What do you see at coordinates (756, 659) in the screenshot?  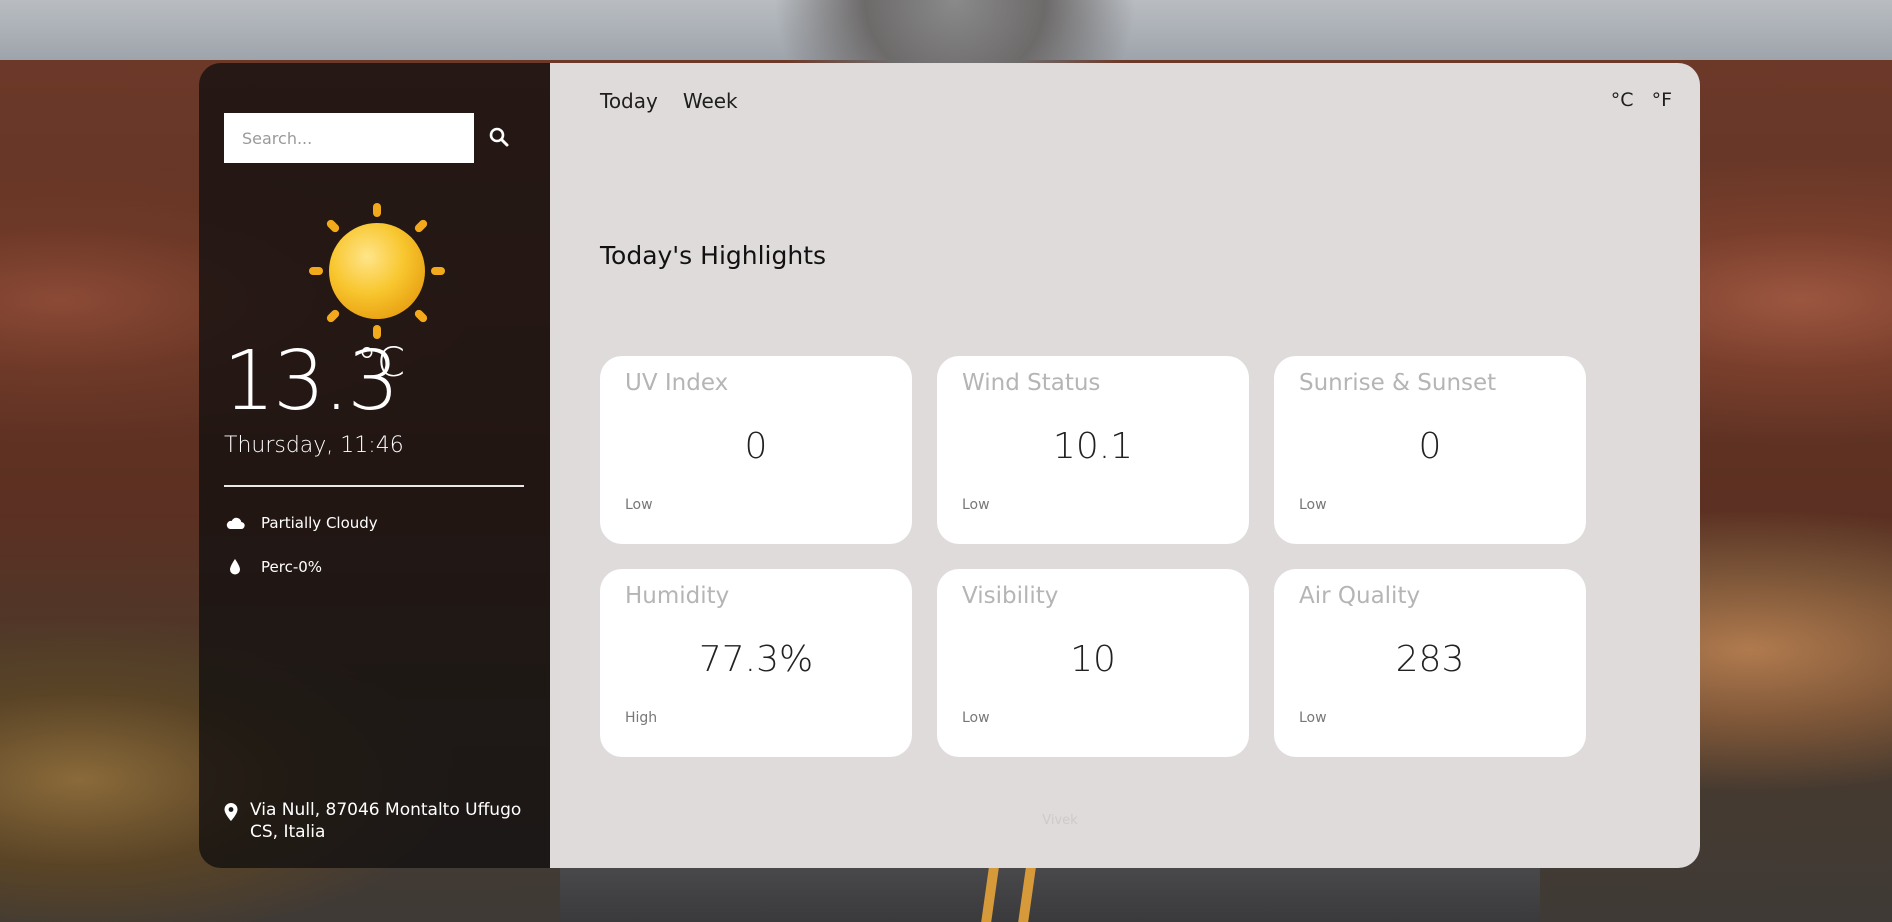 I see `card-value: 77.3%` at bounding box center [756, 659].